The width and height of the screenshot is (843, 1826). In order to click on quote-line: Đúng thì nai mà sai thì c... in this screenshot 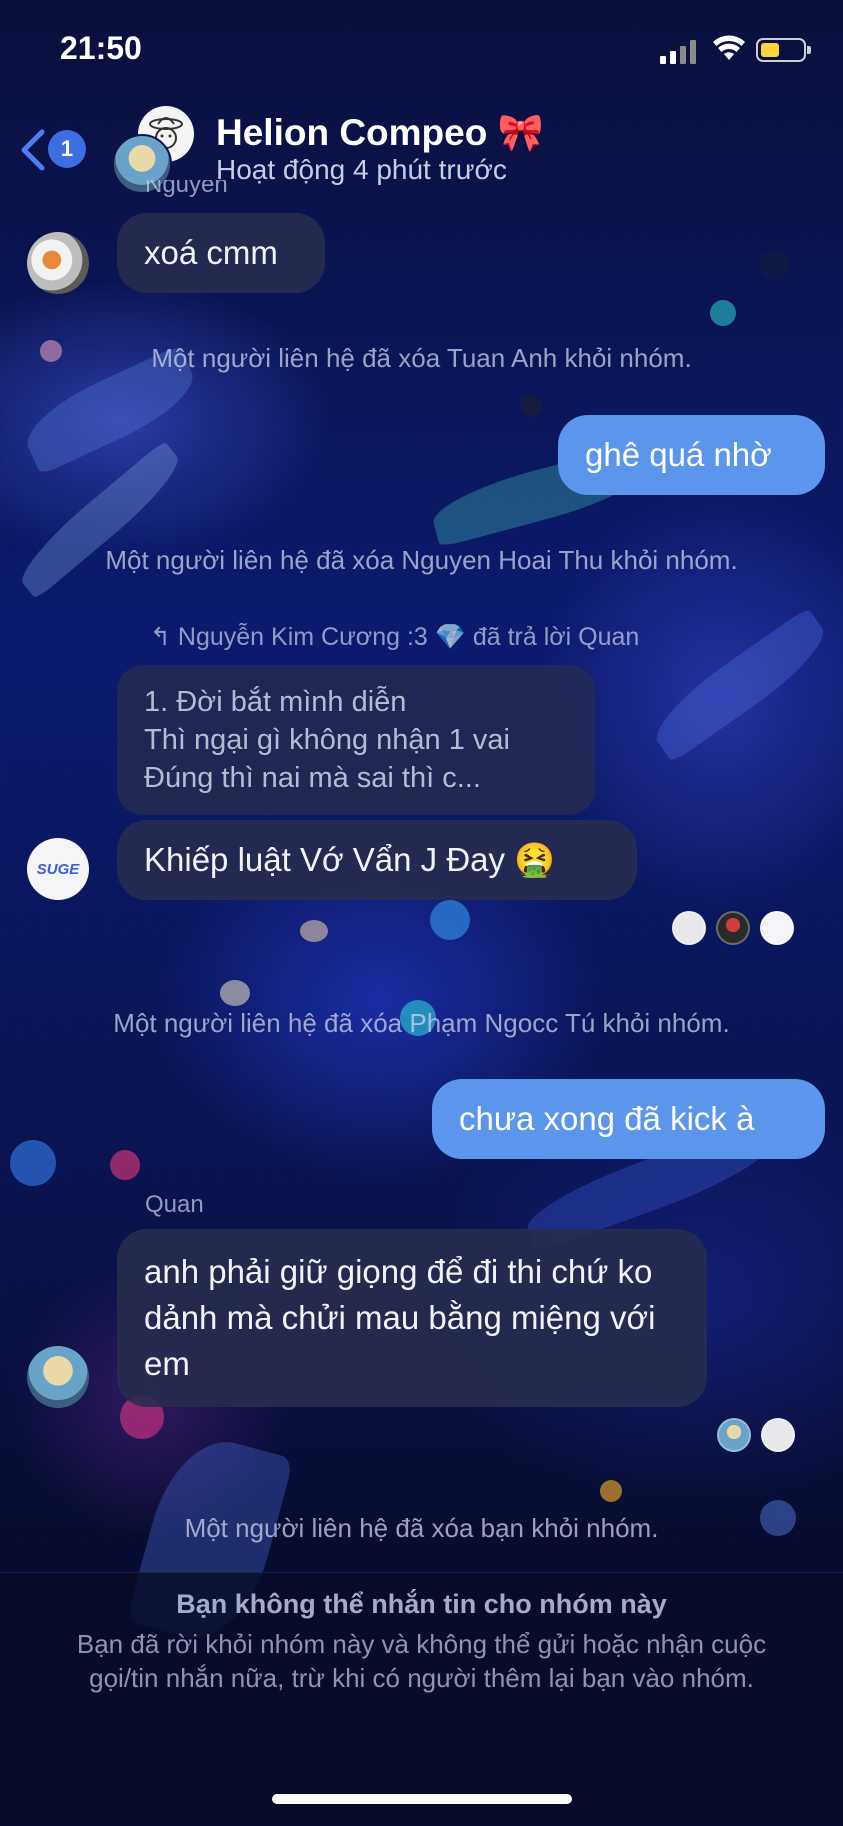, I will do `click(312, 778)`.